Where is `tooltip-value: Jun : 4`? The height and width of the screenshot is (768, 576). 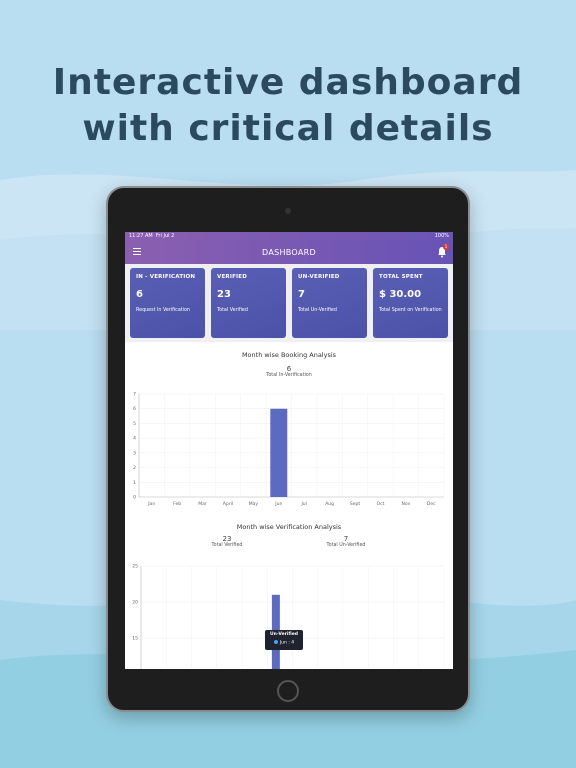 tooltip-value: Jun : 4 is located at coordinates (284, 643).